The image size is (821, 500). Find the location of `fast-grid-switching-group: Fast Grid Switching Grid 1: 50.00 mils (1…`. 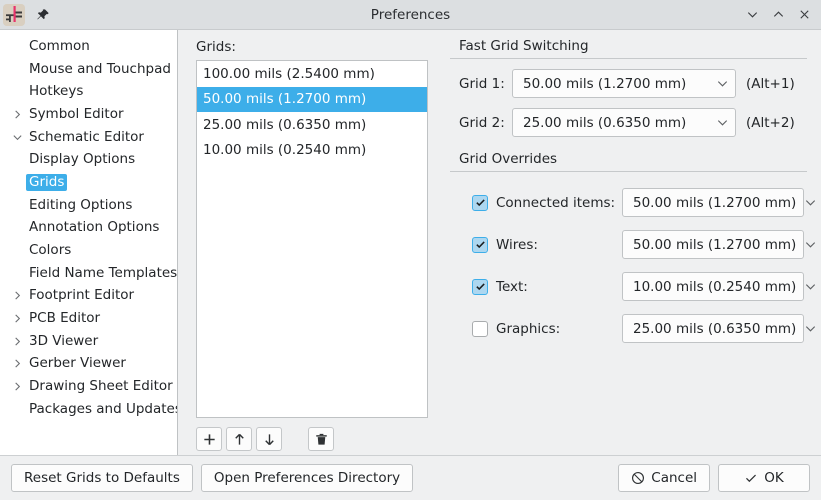

fast-grid-switching-group: Fast Grid Switching Grid 1: 50.00 mils (1… is located at coordinates (628, 87).